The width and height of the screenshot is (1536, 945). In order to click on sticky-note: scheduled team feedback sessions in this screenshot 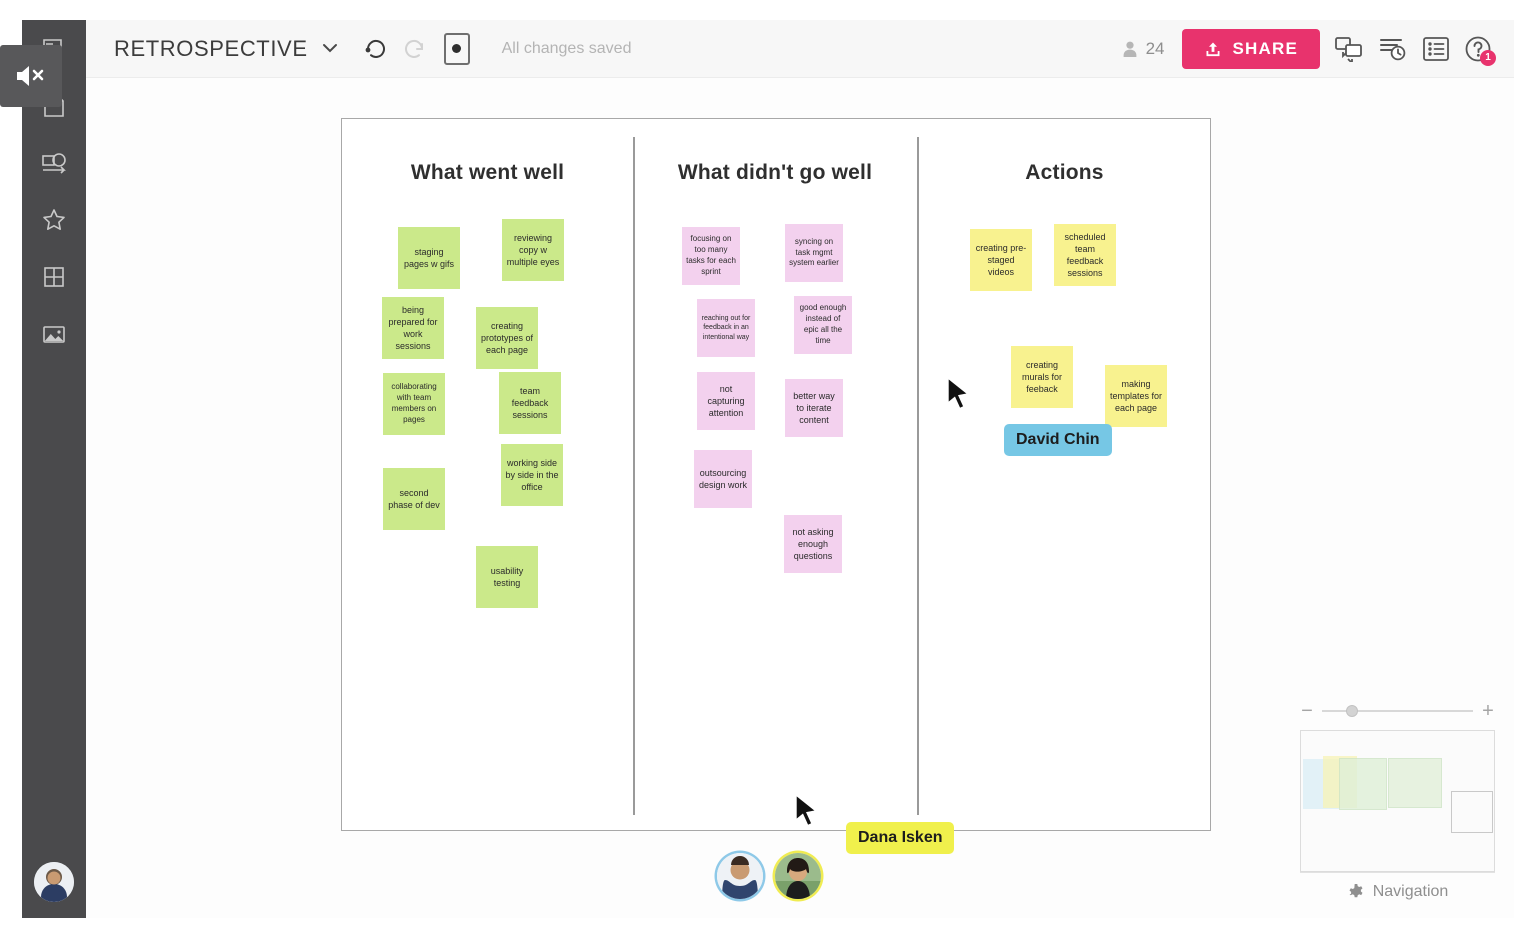, I will do `click(1085, 255)`.